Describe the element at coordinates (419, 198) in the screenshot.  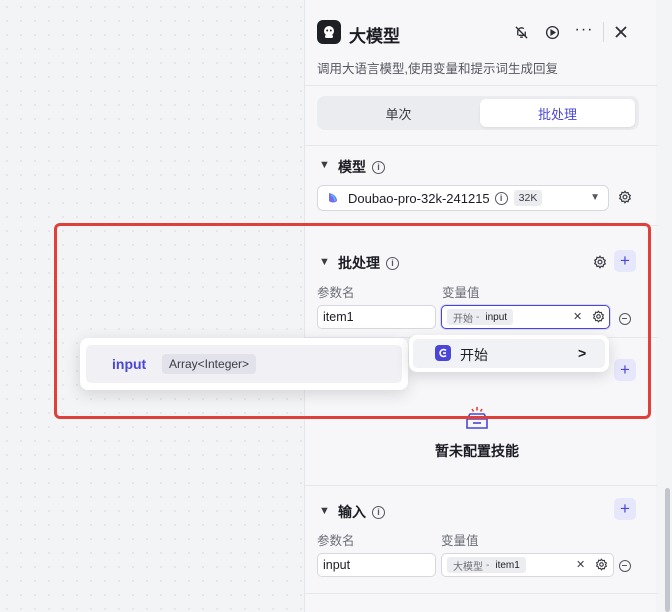
I see `model-name: Doubao-pro-32k-241215` at that location.